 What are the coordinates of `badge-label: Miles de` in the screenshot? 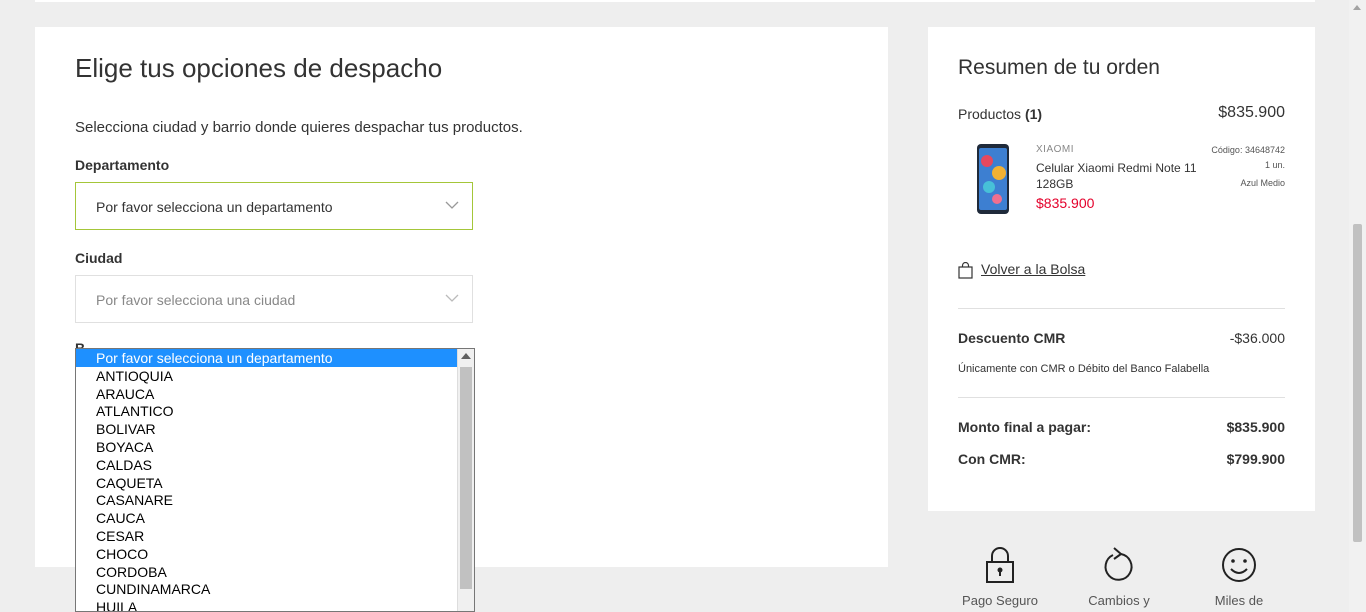 It's located at (1239, 600).